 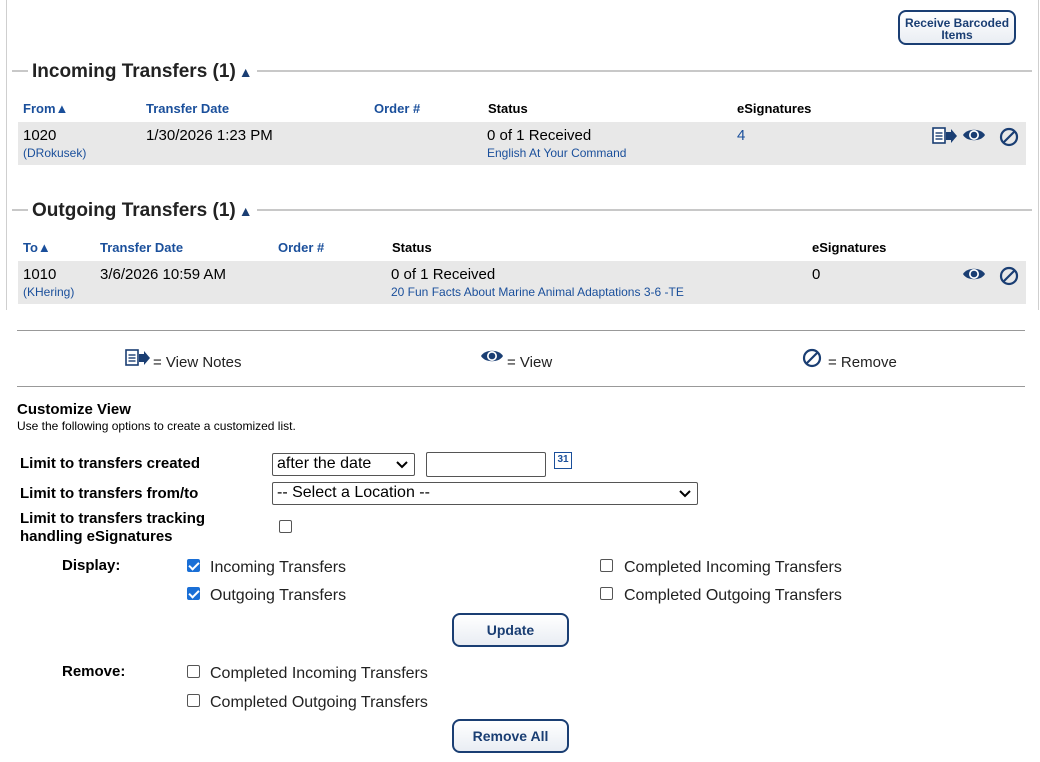 I want to click on incoming-section-title: Incoming Transfers (1) ▲, so click(x=142, y=72).